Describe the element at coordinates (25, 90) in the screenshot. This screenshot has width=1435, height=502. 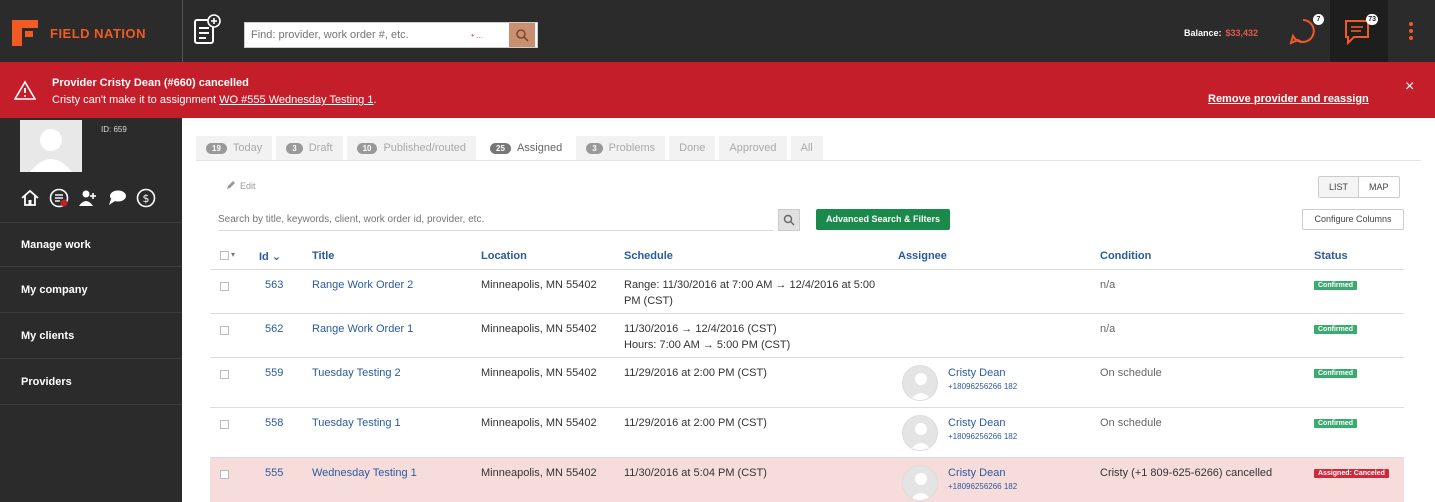
I see `warning-icon` at that location.